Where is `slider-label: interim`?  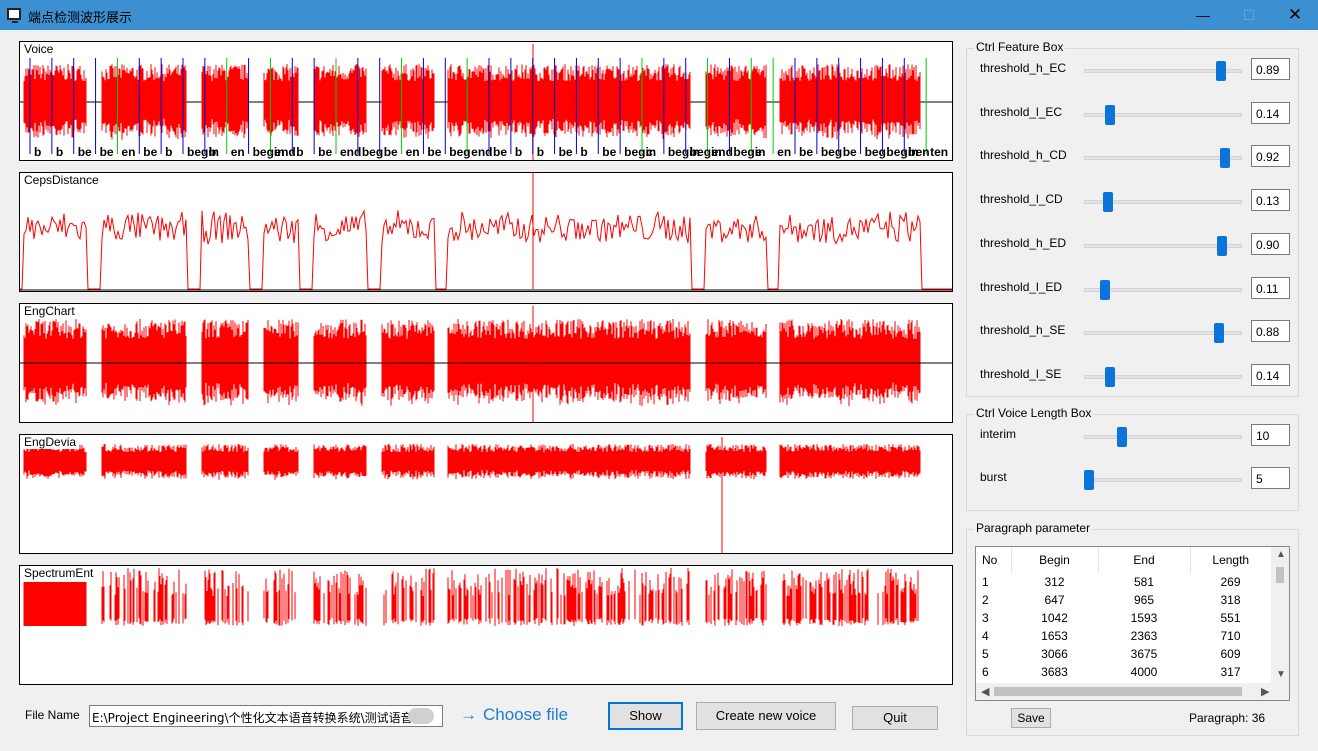
slider-label: interim is located at coordinates (998, 434).